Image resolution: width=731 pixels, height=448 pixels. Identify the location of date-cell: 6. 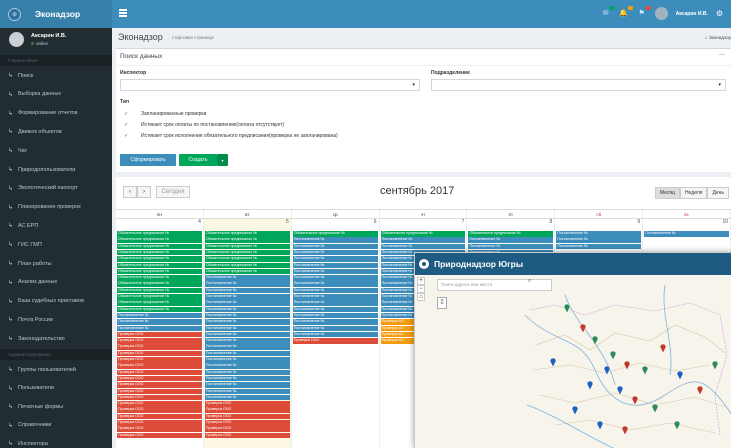
(336, 224).